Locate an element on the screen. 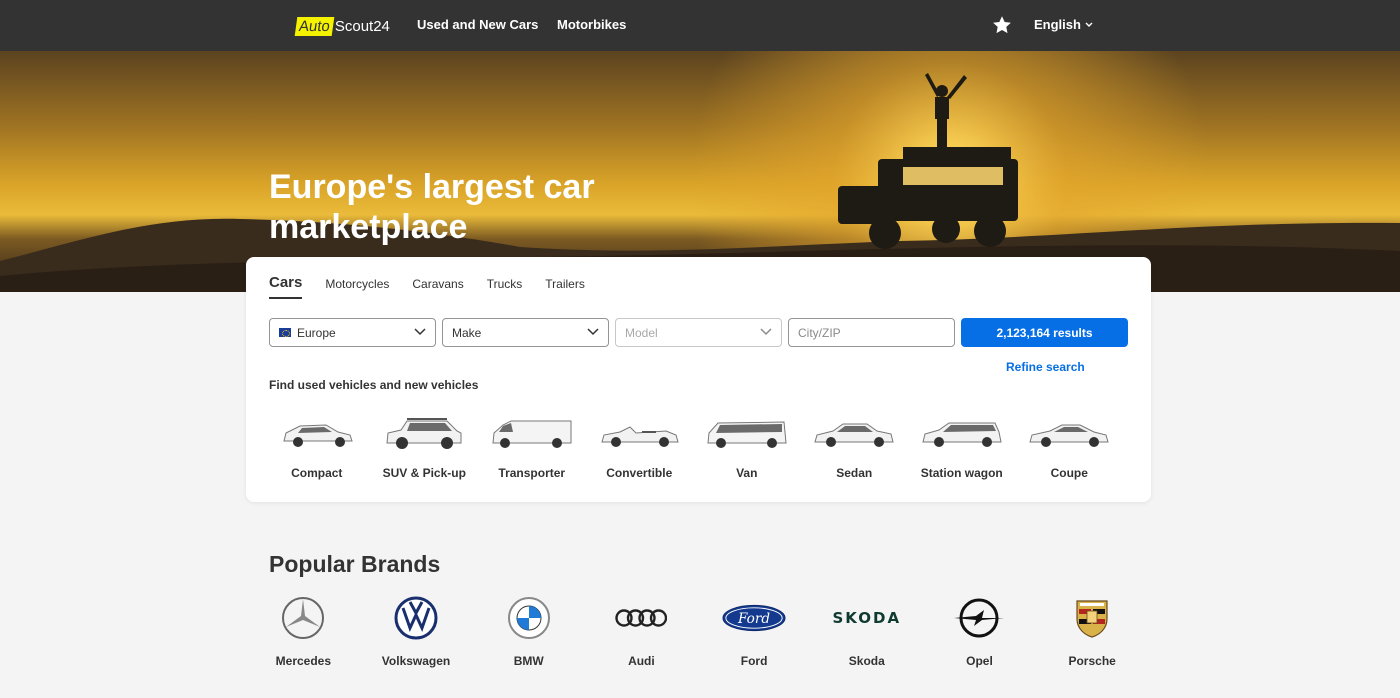  coupe-icon is located at coordinates (1069, 435).